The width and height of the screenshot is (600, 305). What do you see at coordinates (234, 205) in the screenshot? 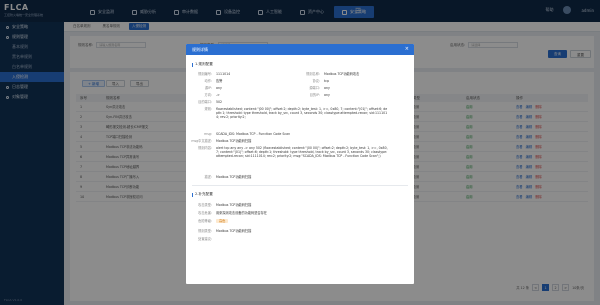
I see `attack-type-value: Modbus TCP功能码扫描` at bounding box center [234, 205].